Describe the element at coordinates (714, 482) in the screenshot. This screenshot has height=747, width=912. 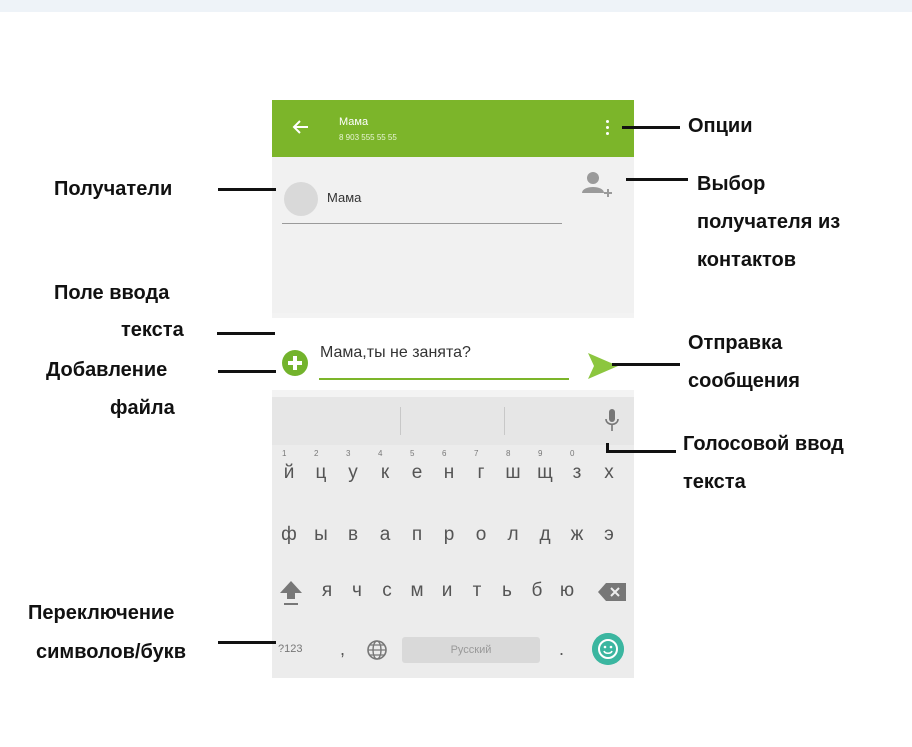
I see `annotation-voice-2: текста` at that location.